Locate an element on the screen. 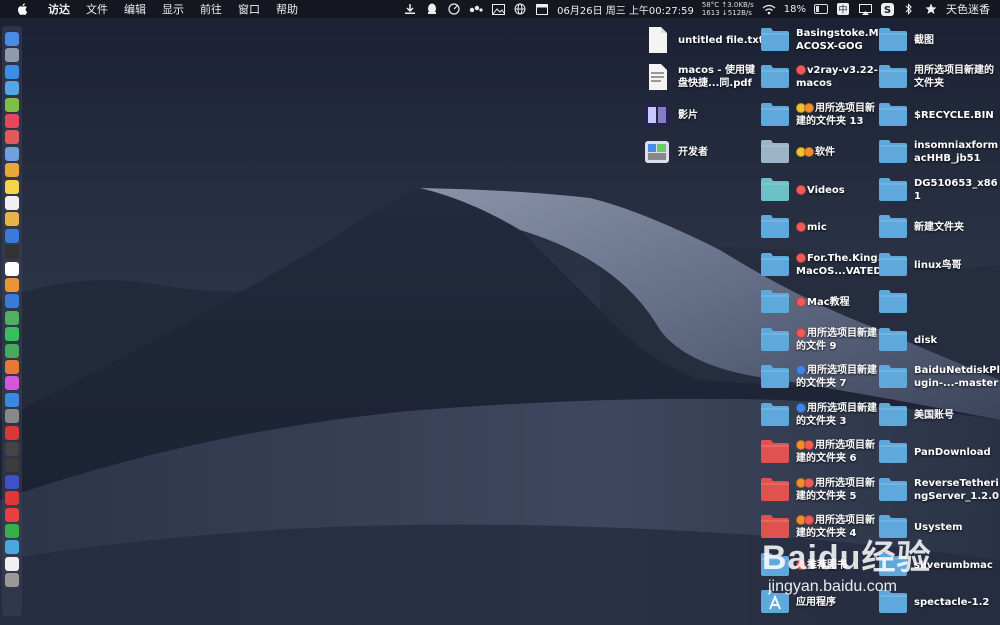  menu-window: 窗口 is located at coordinates (249, 9).